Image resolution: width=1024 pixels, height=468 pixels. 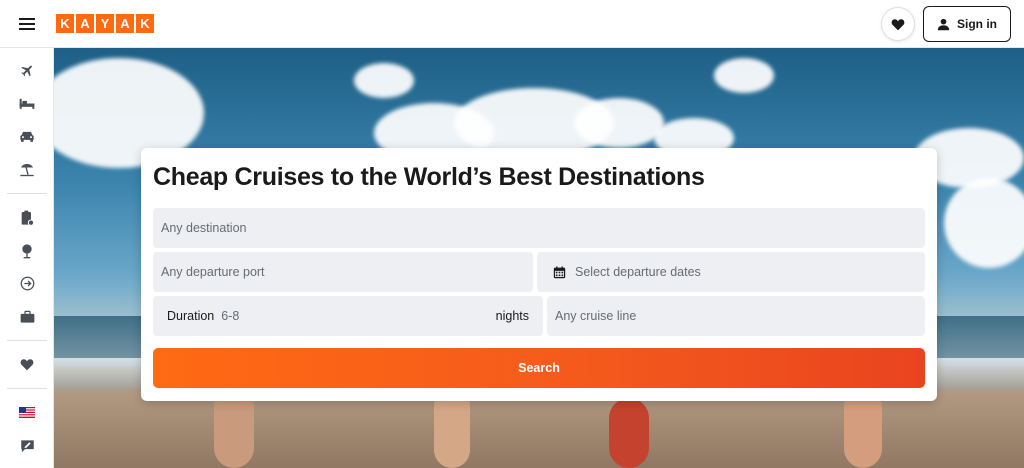 I want to click on cruise-line-placeholder: Any cruise line, so click(x=596, y=316).